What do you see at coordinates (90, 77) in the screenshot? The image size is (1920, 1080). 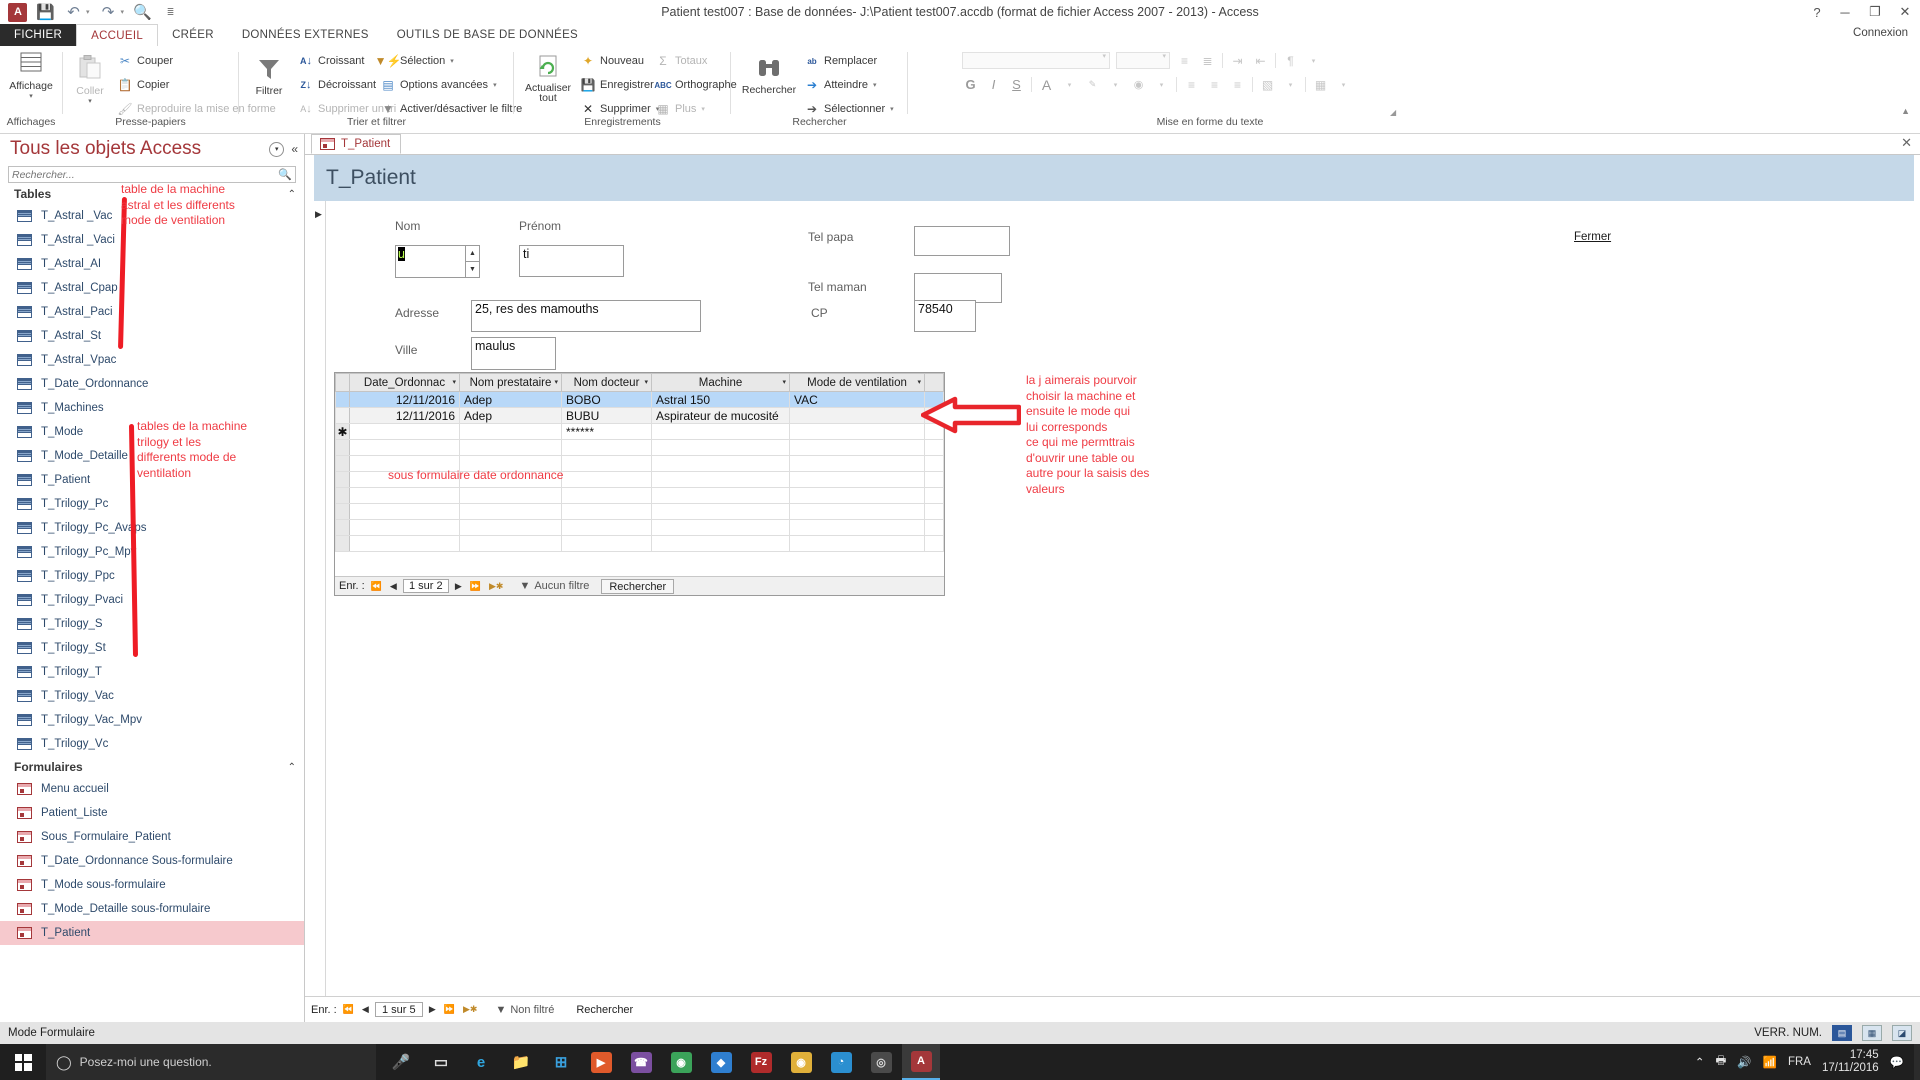 I see `coller-button: Coller ▾` at bounding box center [90, 77].